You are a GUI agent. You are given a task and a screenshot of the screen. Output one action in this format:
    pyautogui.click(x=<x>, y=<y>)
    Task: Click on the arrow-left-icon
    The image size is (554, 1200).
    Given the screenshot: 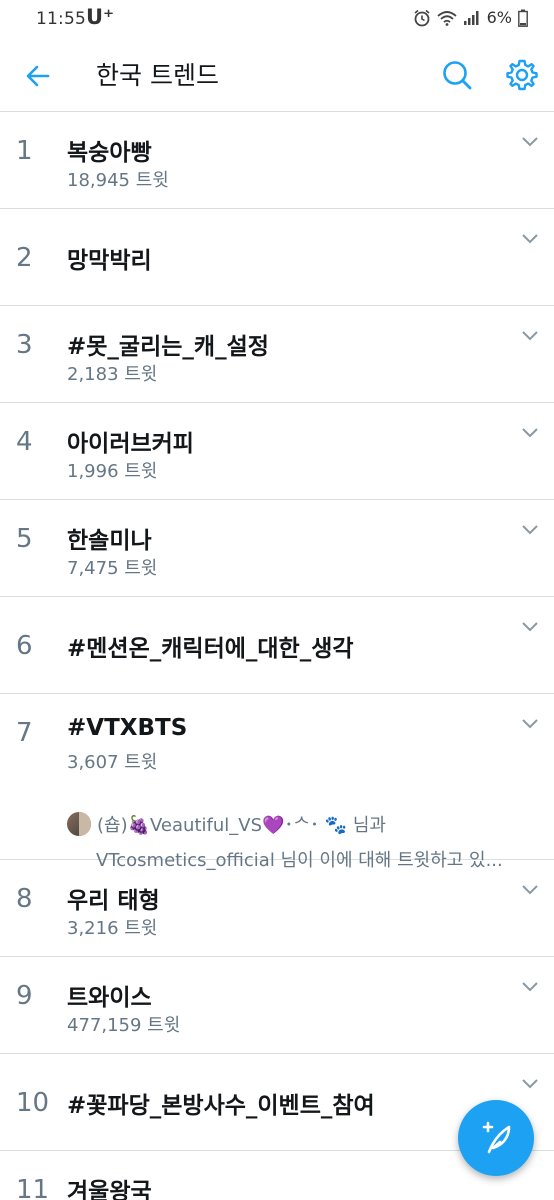 What is the action you would take?
    pyautogui.click(x=38, y=76)
    